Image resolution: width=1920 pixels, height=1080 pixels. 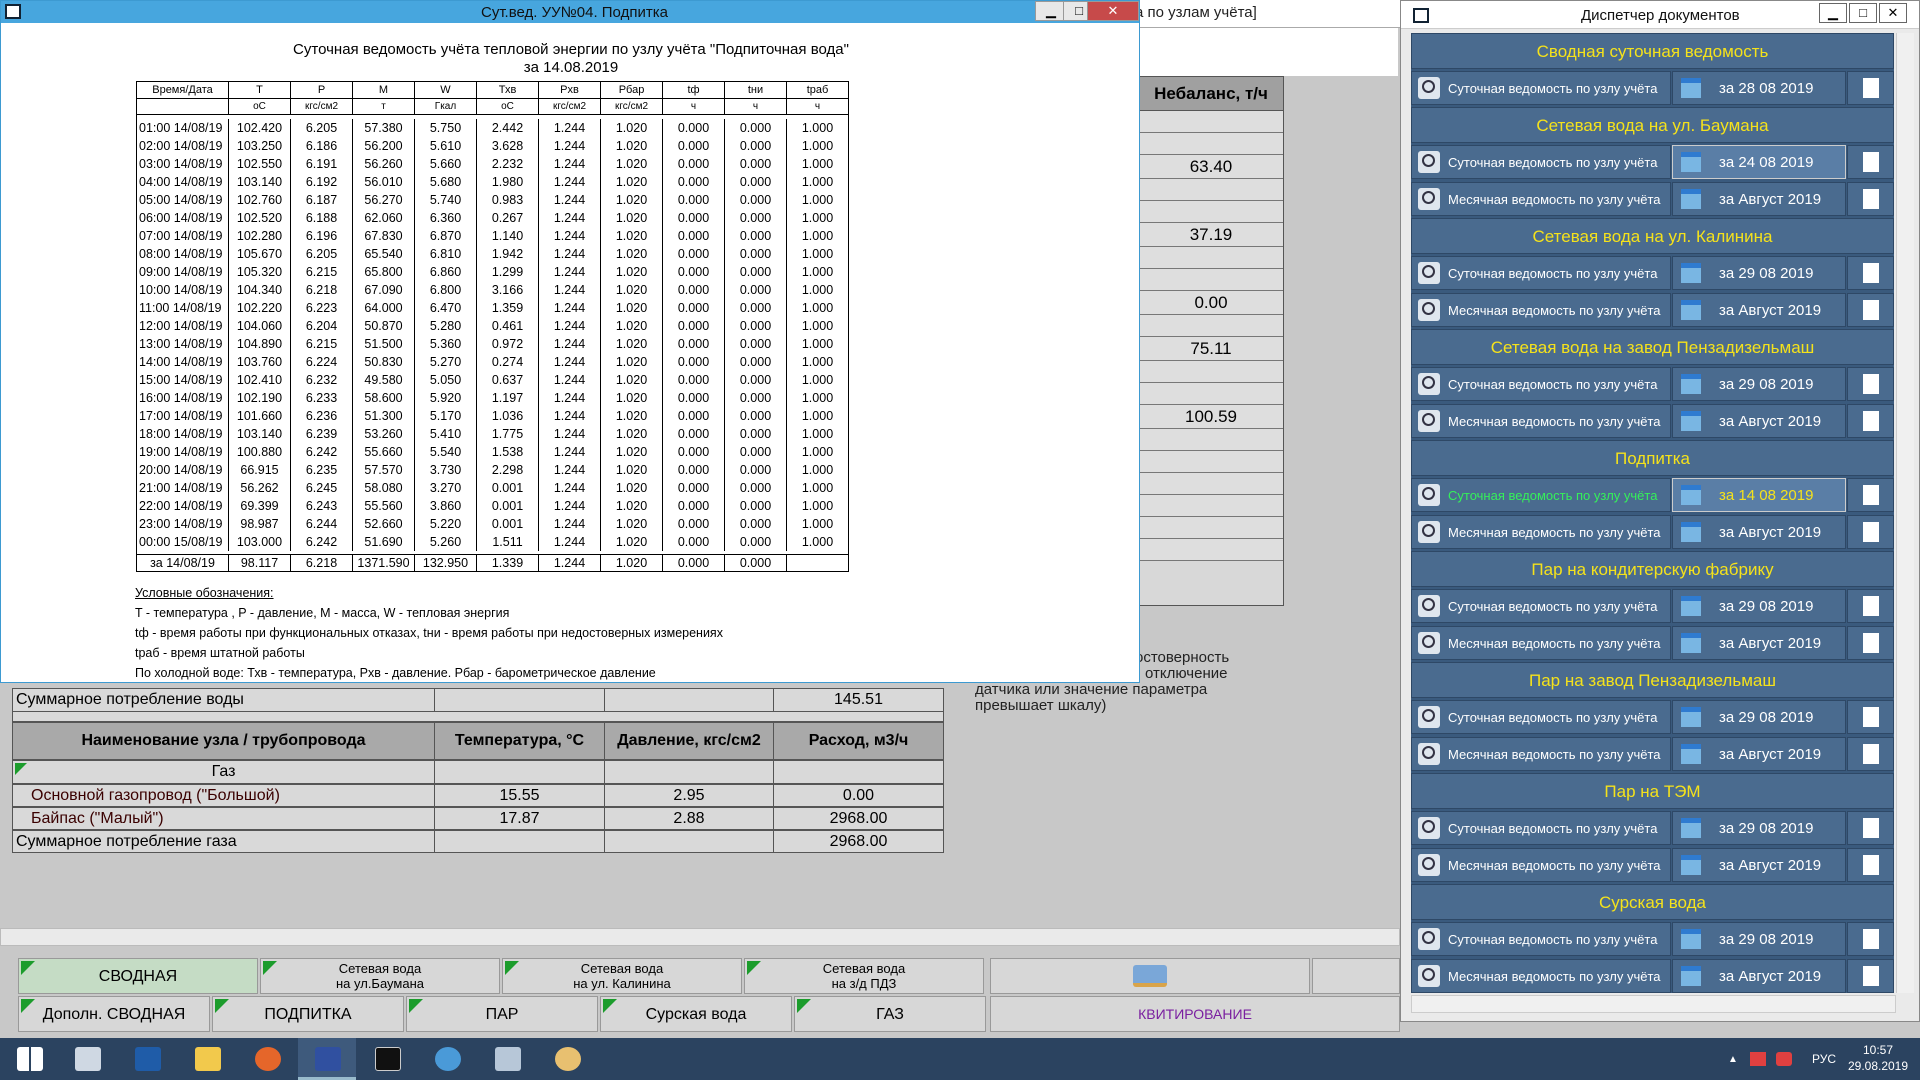 I want to click on tray-network-icon, so click(x=1758, y=1059).